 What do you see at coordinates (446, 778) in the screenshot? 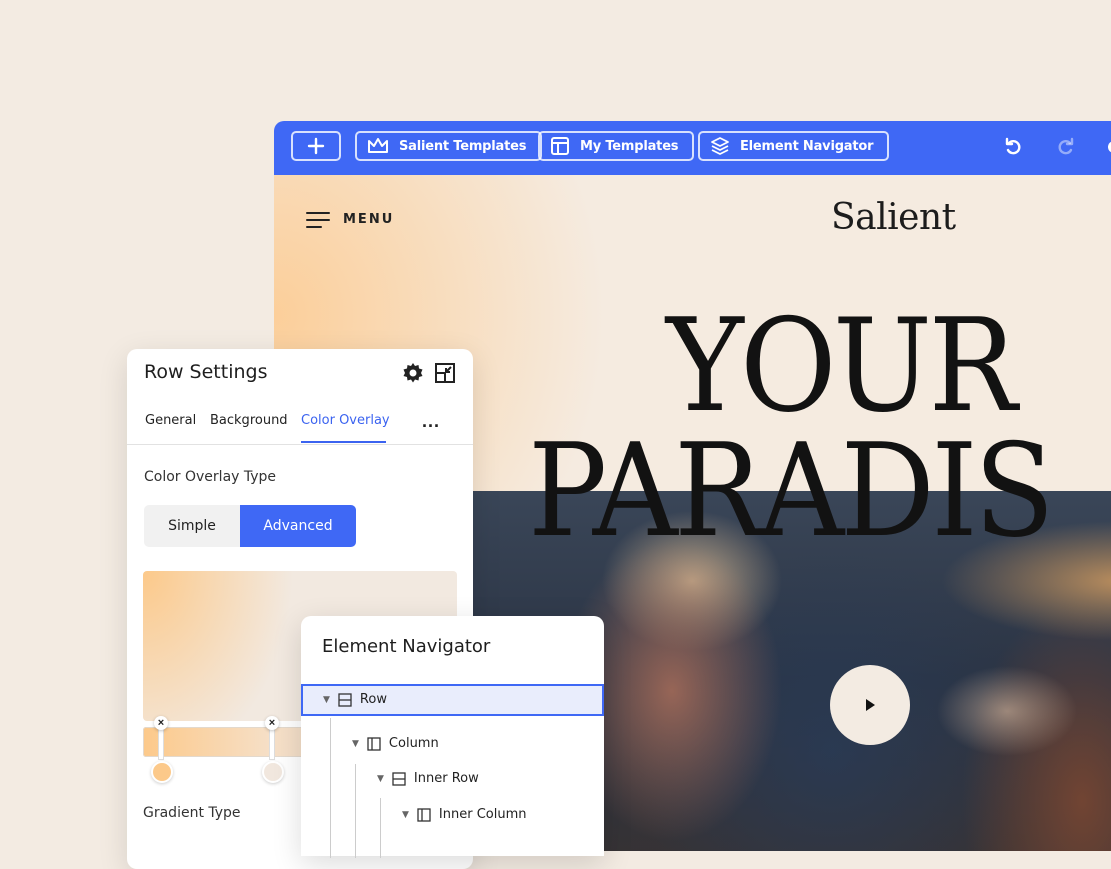
I see `navigator-item-label: Inner Row` at bounding box center [446, 778].